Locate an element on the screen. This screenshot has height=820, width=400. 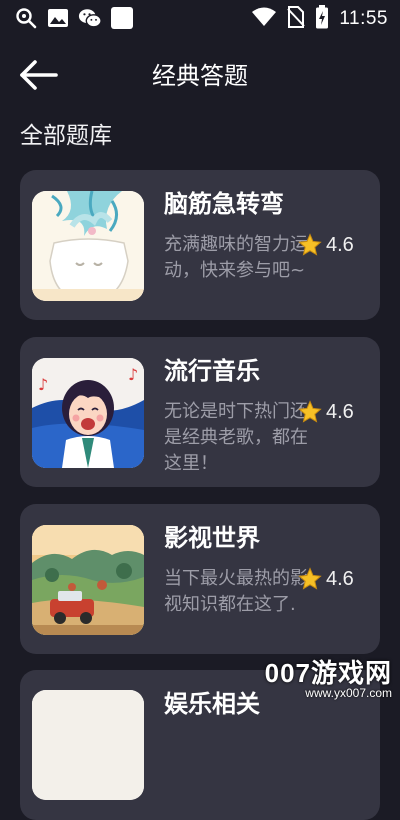
app-bar: 经典答题 is located at coordinates (200, 74).